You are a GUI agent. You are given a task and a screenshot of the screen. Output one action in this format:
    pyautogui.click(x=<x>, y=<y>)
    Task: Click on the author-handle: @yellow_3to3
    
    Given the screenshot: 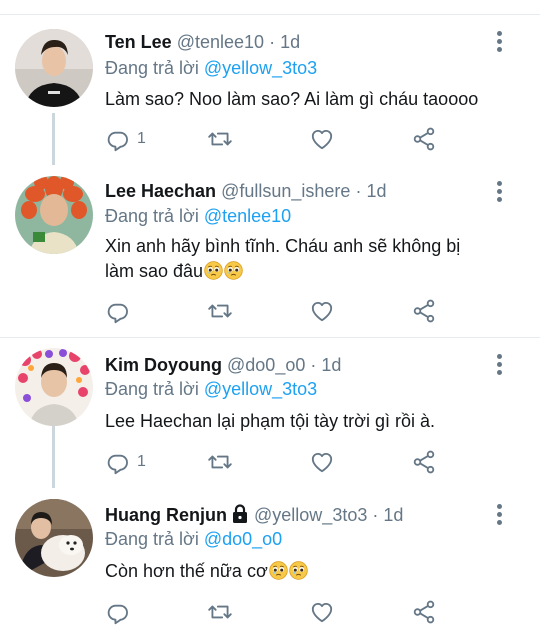 What is the action you would take?
    pyautogui.click(x=310, y=515)
    